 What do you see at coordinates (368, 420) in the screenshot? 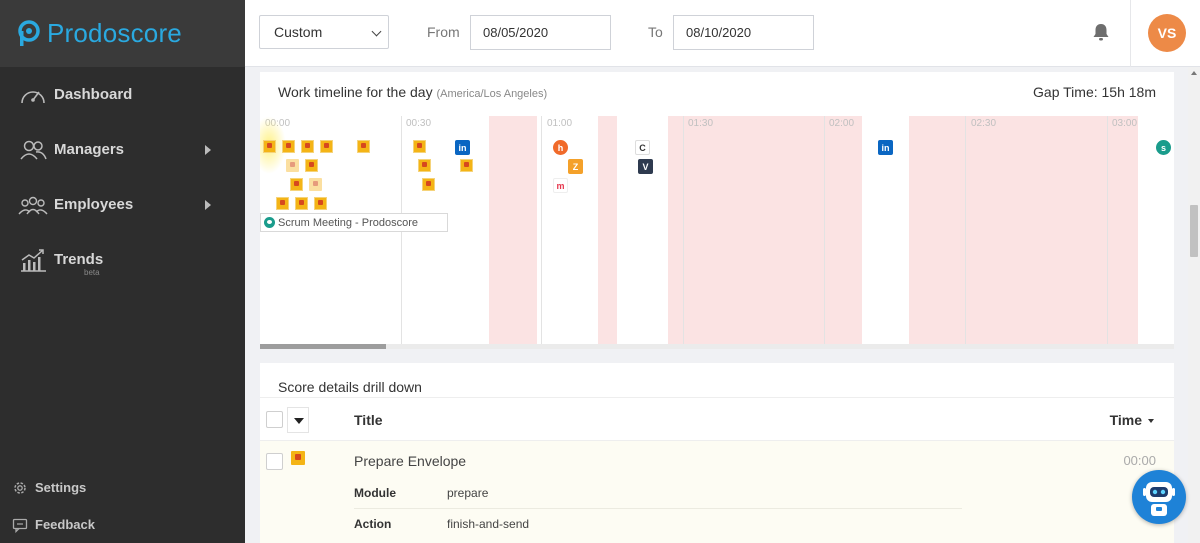
I see `column-title: Title` at bounding box center [368, 420].